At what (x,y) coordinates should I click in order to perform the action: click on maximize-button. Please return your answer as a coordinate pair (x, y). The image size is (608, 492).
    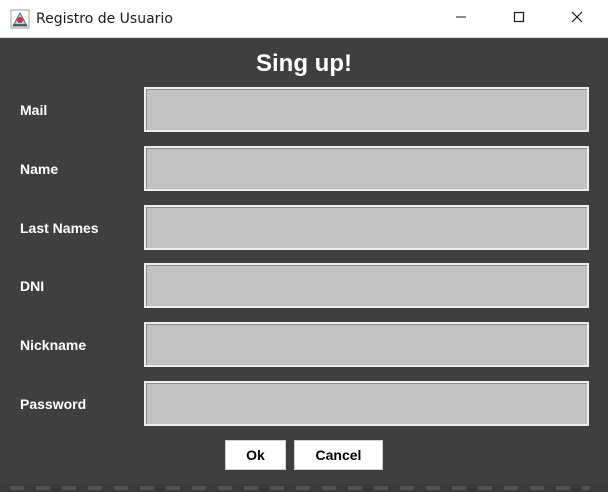
    Looking at the image, I should click on (519, 19).